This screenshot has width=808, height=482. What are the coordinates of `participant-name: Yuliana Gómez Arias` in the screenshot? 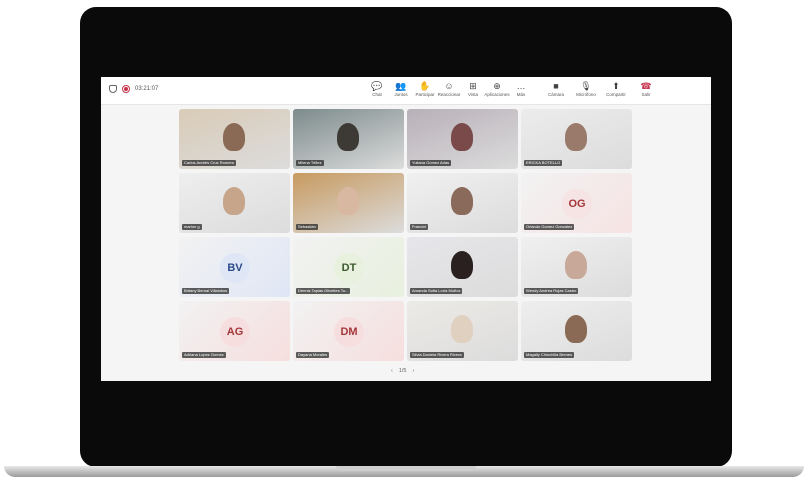 It's located at (431, 163).